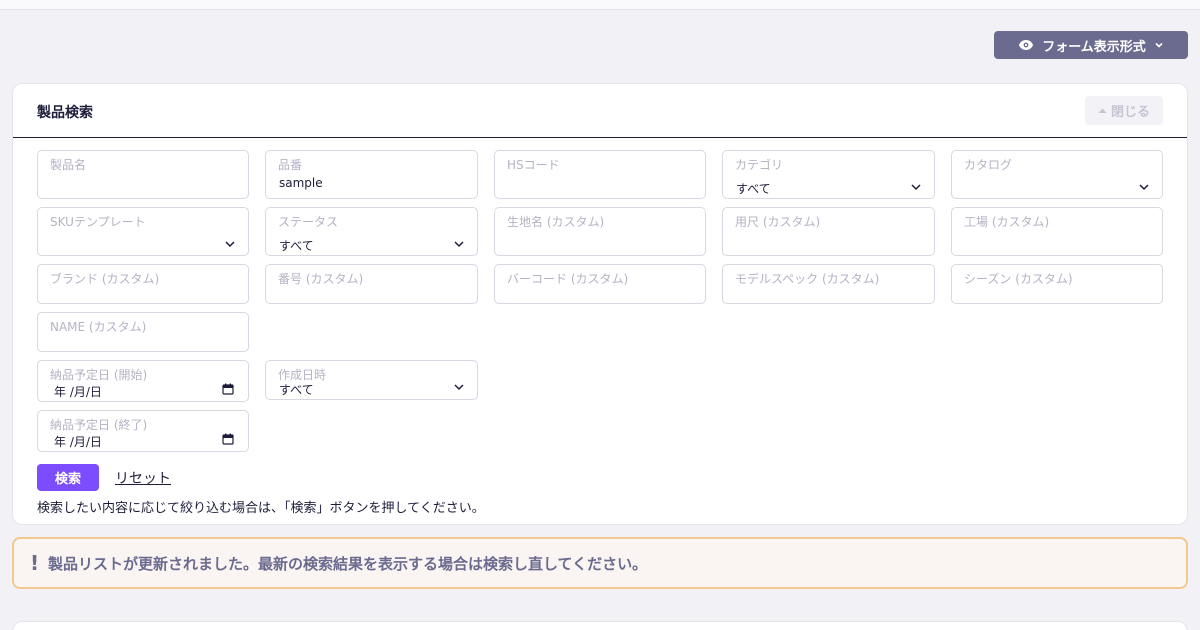  I want to click on barcode-field: バーコード (カスタム), so click(600, 284).